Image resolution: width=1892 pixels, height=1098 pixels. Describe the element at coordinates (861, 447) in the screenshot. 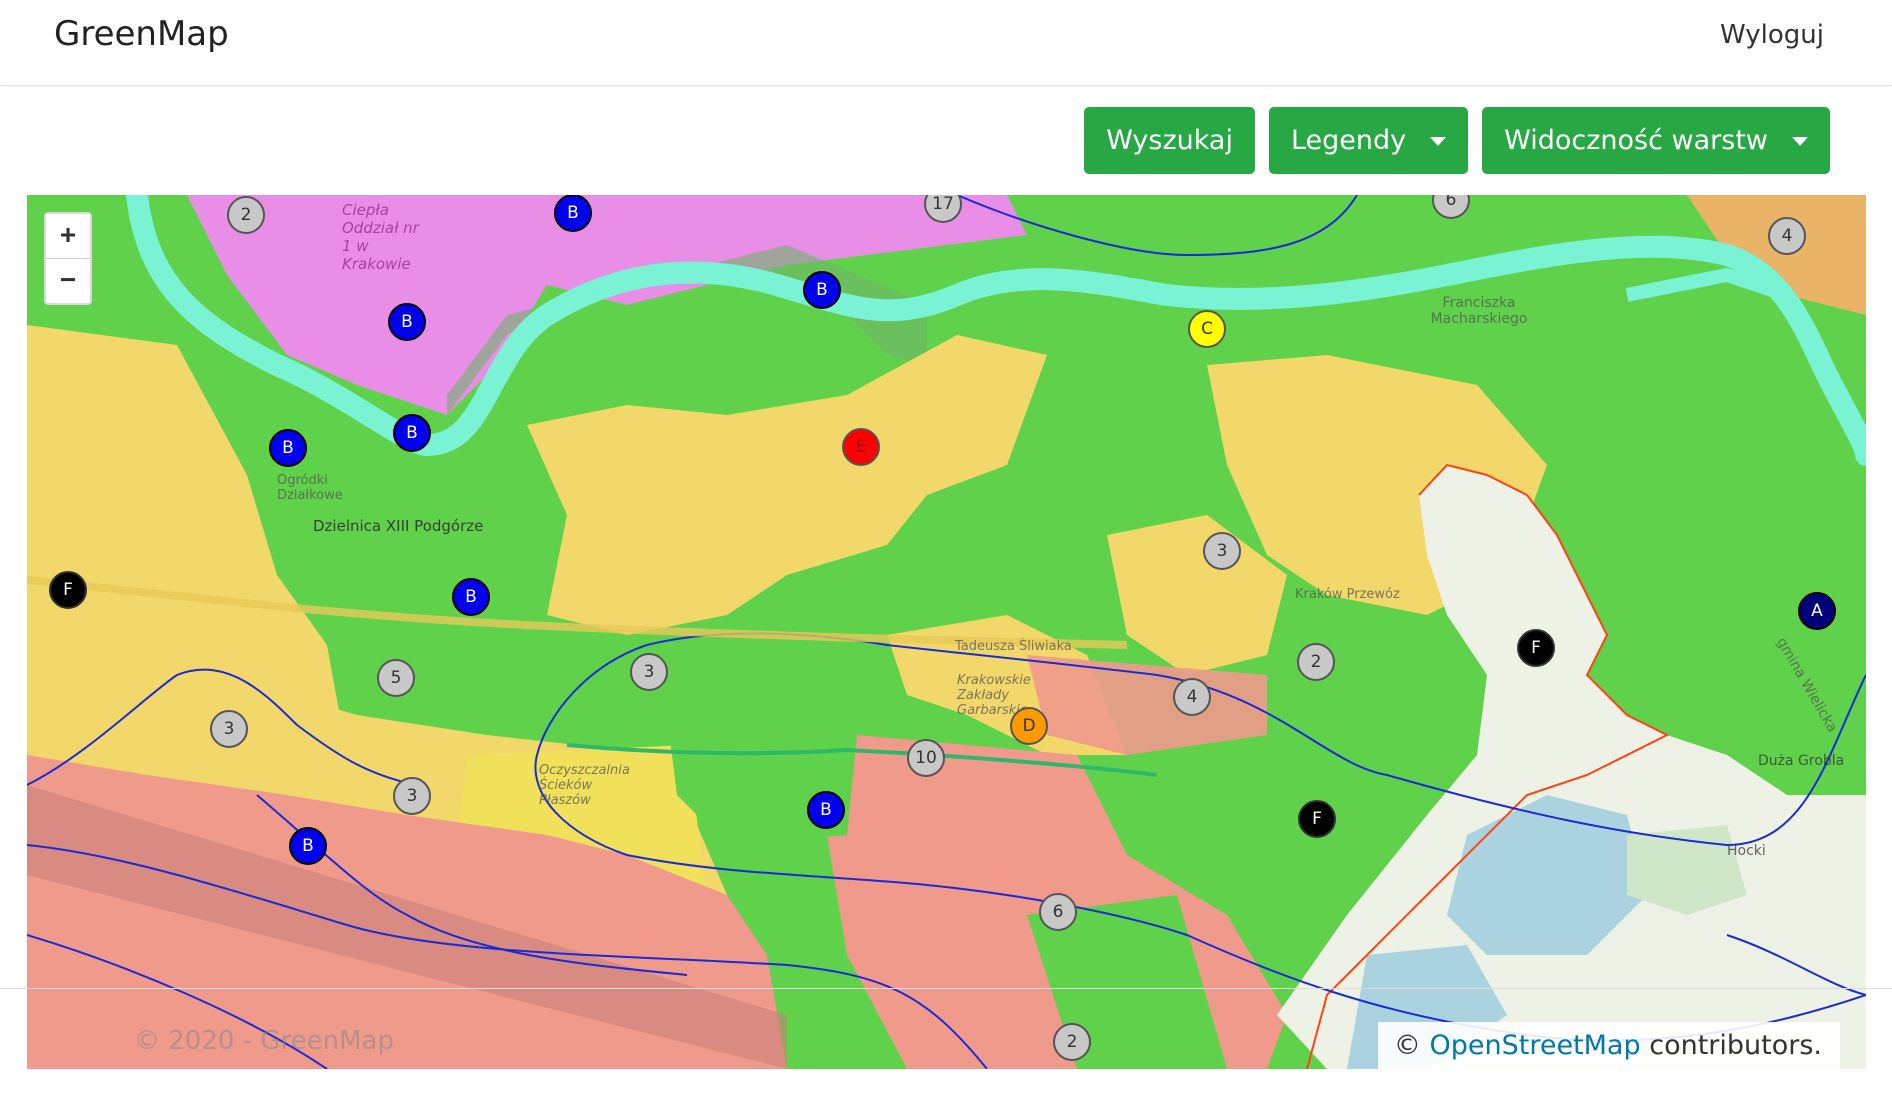

I see `marker-e: E` at that location.